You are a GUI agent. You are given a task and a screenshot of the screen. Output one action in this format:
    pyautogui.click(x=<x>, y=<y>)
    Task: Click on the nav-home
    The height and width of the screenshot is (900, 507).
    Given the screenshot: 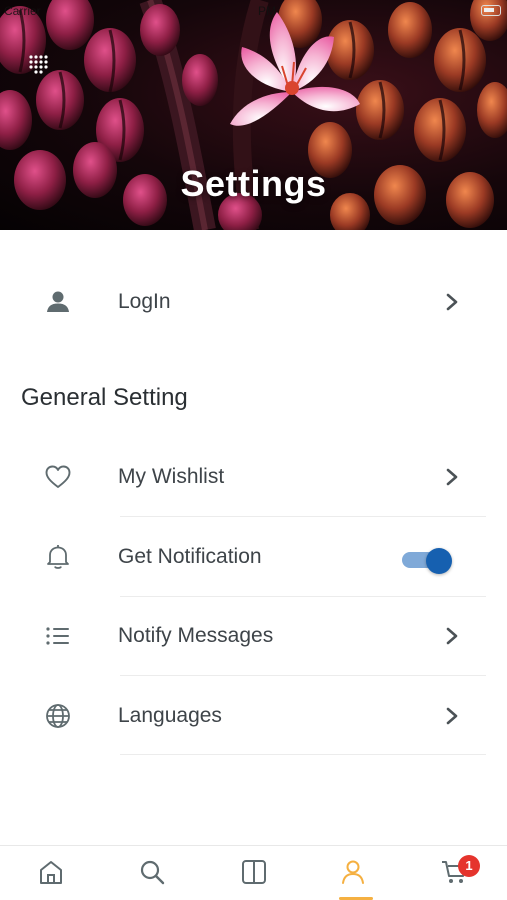 What is the action you would take?
    pyautogui.click(x=51, y=873)
    